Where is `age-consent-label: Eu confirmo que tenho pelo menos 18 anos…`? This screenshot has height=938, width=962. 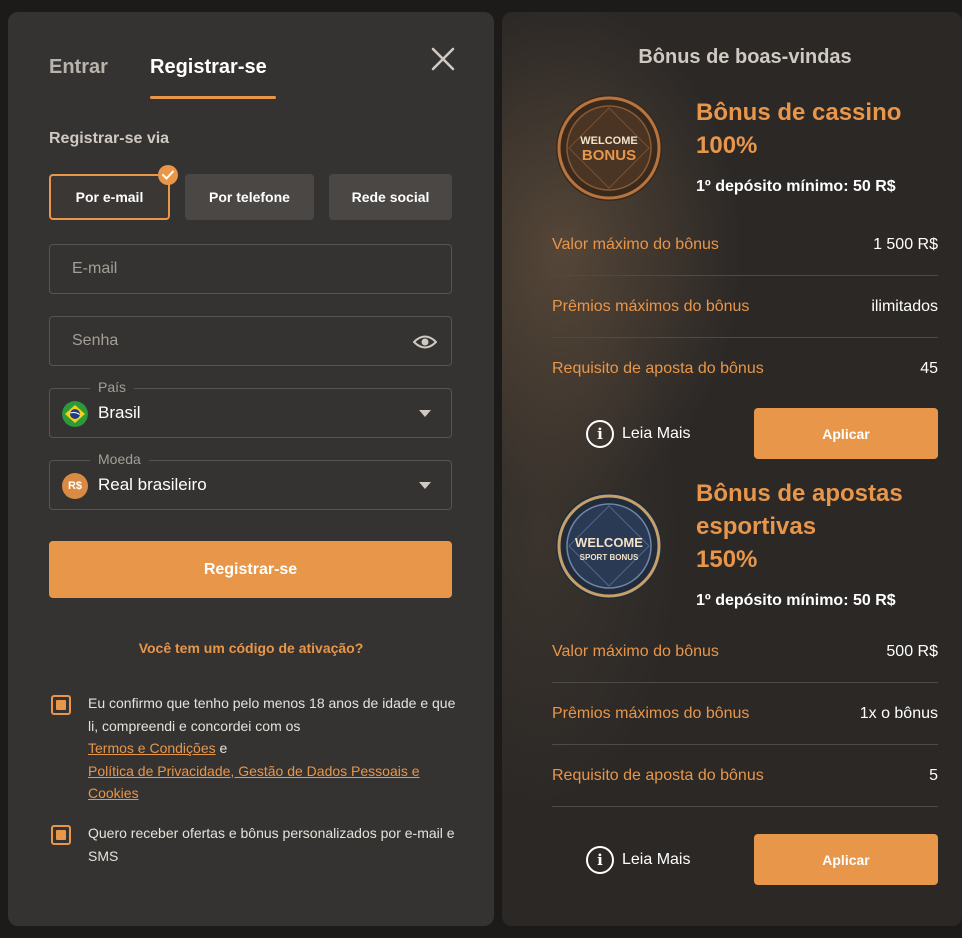
age-consent-label: Eu confirmo que tenho pelo menos 18 anos… is located at coordinates (272, 714).